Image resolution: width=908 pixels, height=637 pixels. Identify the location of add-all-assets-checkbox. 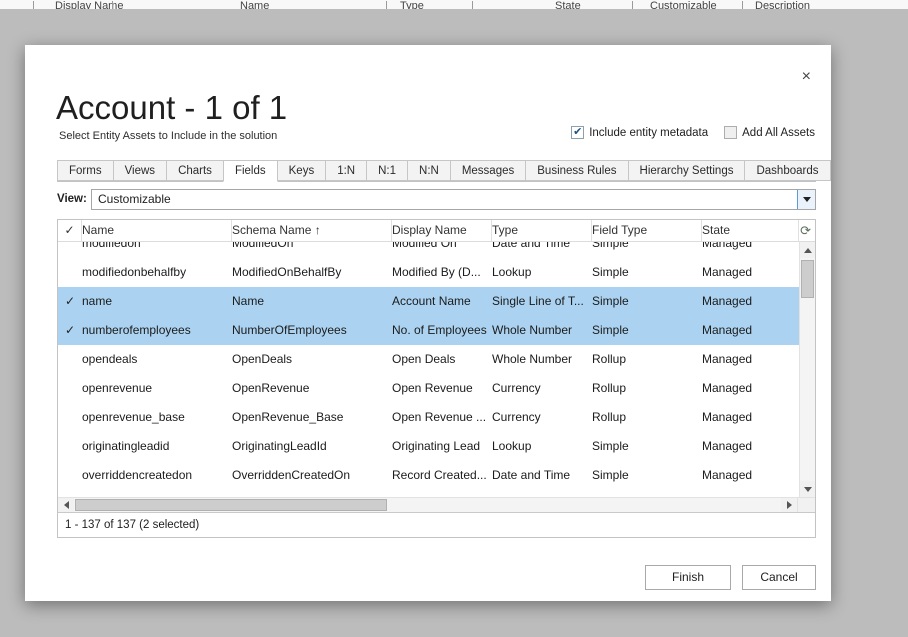
(731, 132).